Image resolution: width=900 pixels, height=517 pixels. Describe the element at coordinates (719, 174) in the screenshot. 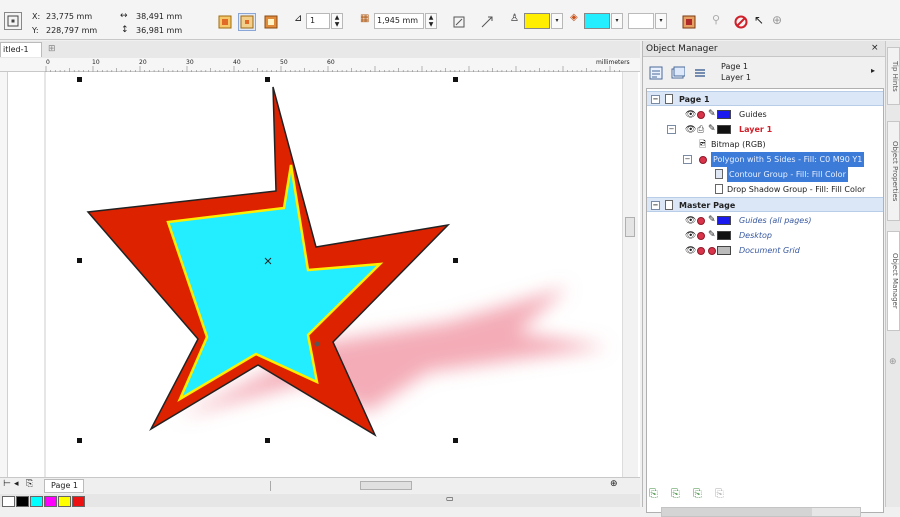

I see `contour-group-icon` at that location.